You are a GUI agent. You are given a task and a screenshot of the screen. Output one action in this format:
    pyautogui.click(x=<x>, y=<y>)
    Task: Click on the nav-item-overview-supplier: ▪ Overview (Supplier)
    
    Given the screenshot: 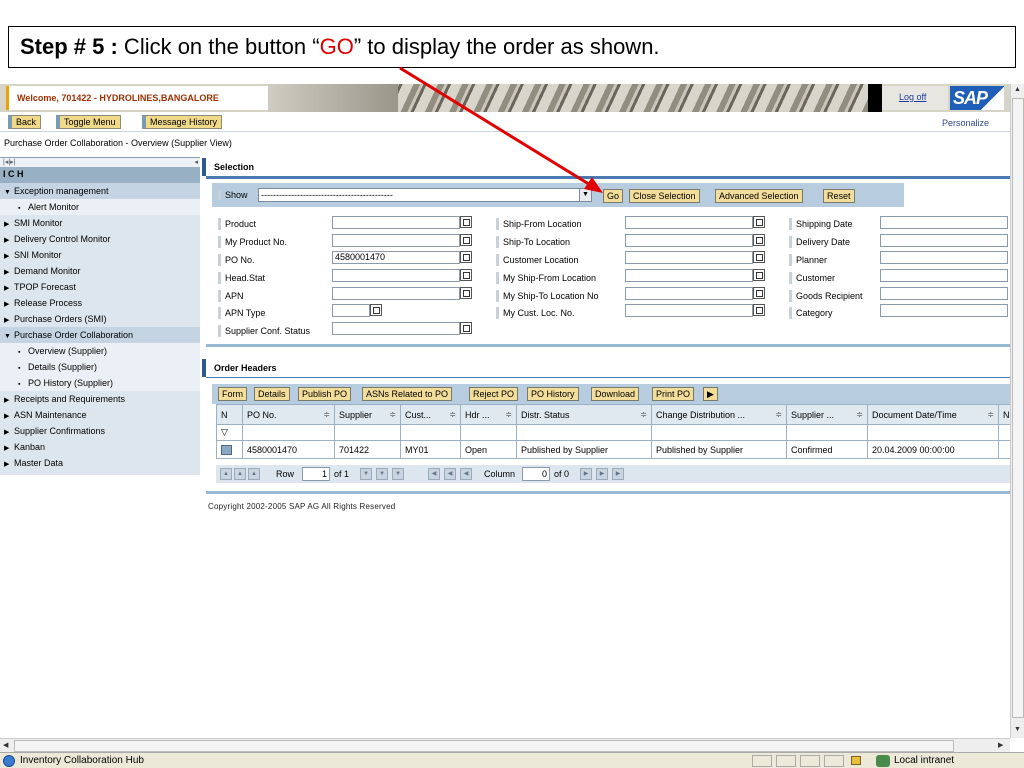 What is the action you would take?
    pyautogui.click(x=100, y=351)
    